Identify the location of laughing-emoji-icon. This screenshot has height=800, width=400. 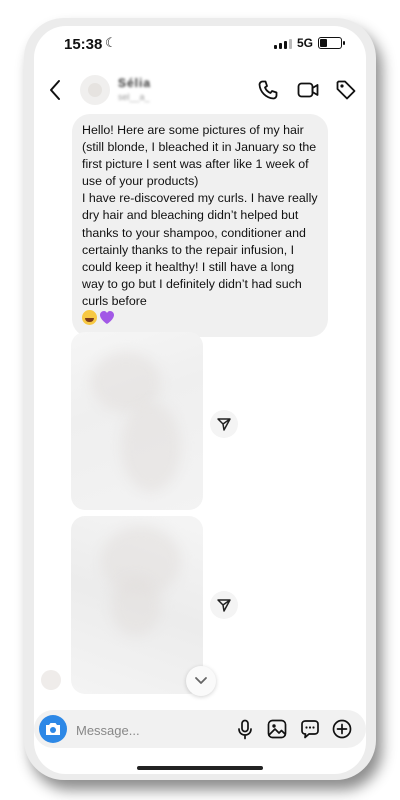
(89, 318).